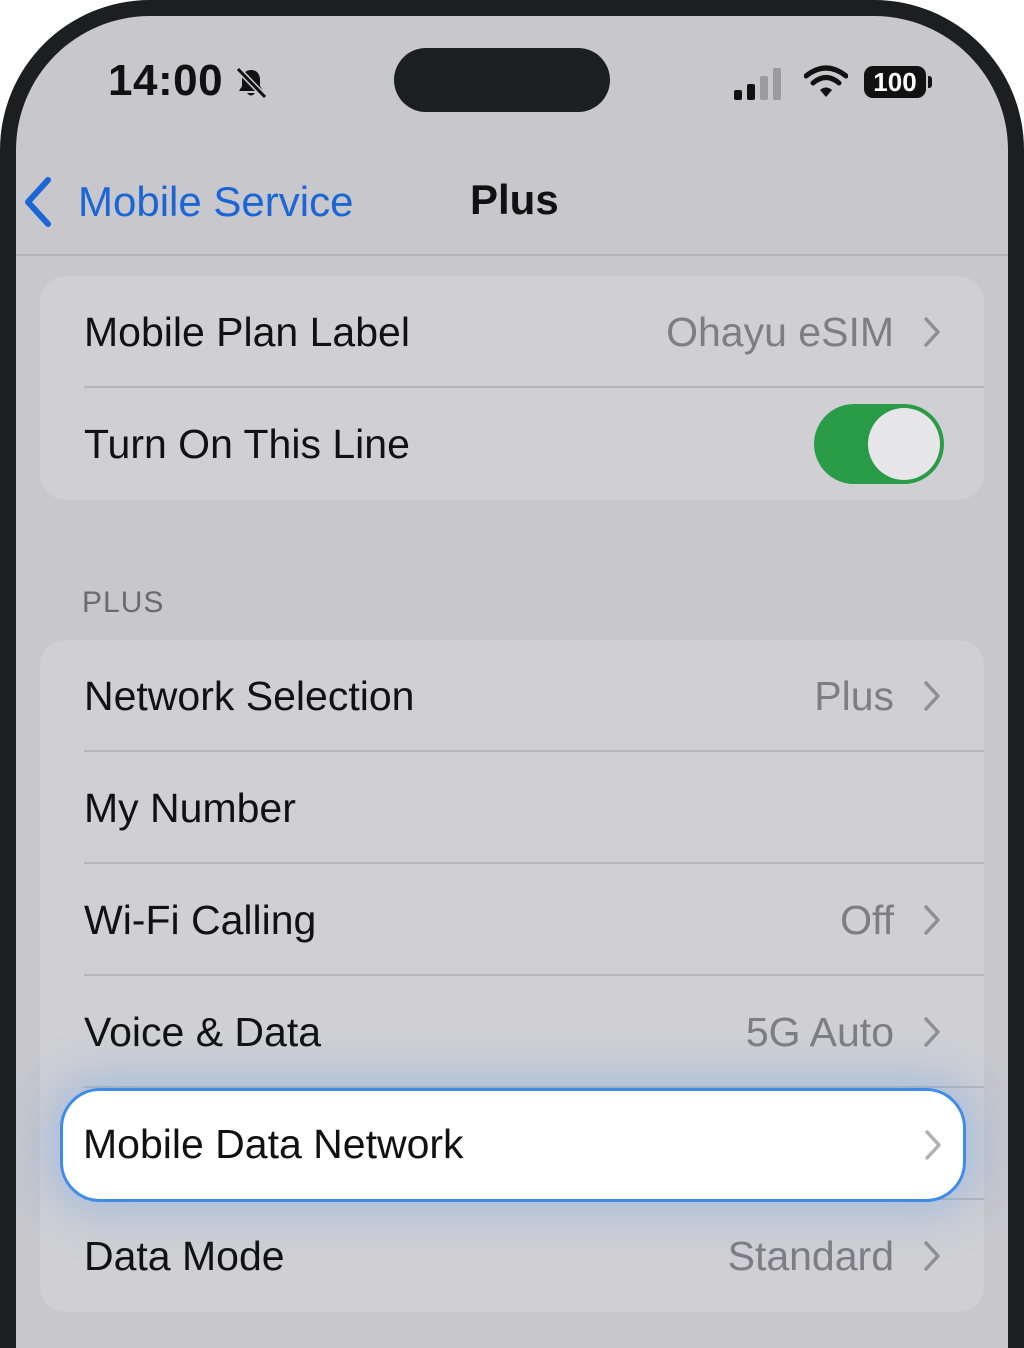 The width and height of the screenshot is (1024, 1348). Describe the element at coordinates (780, 331) in the screenshot. I see `row-value: Ohayu eSIM` at that location.